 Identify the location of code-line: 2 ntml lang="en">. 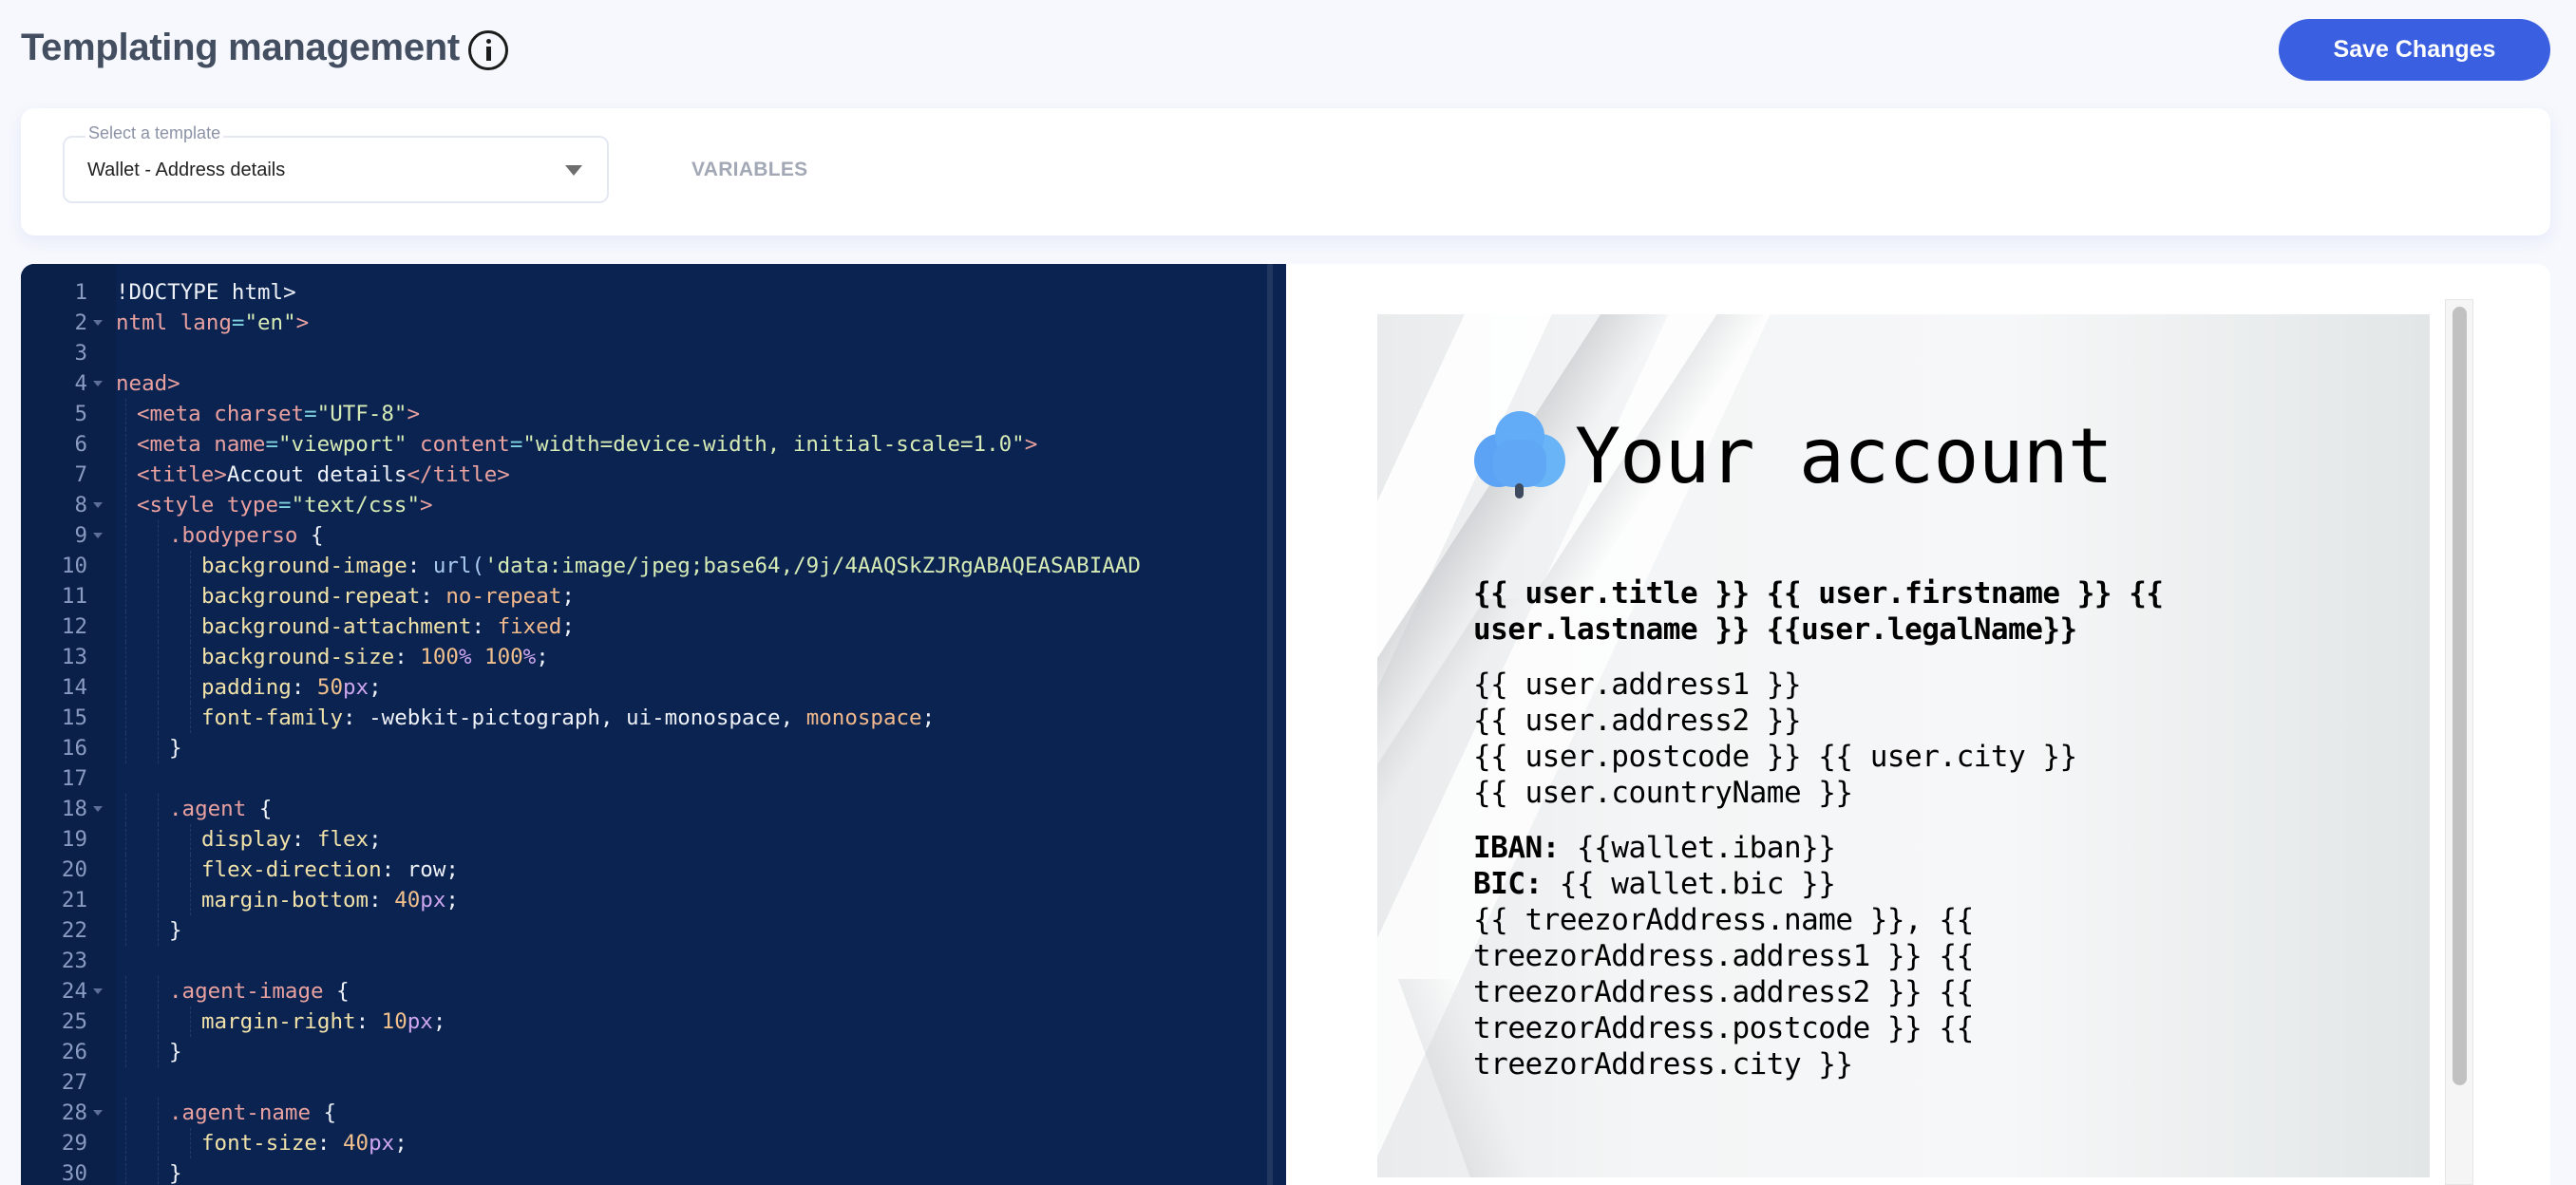
(653, 323).